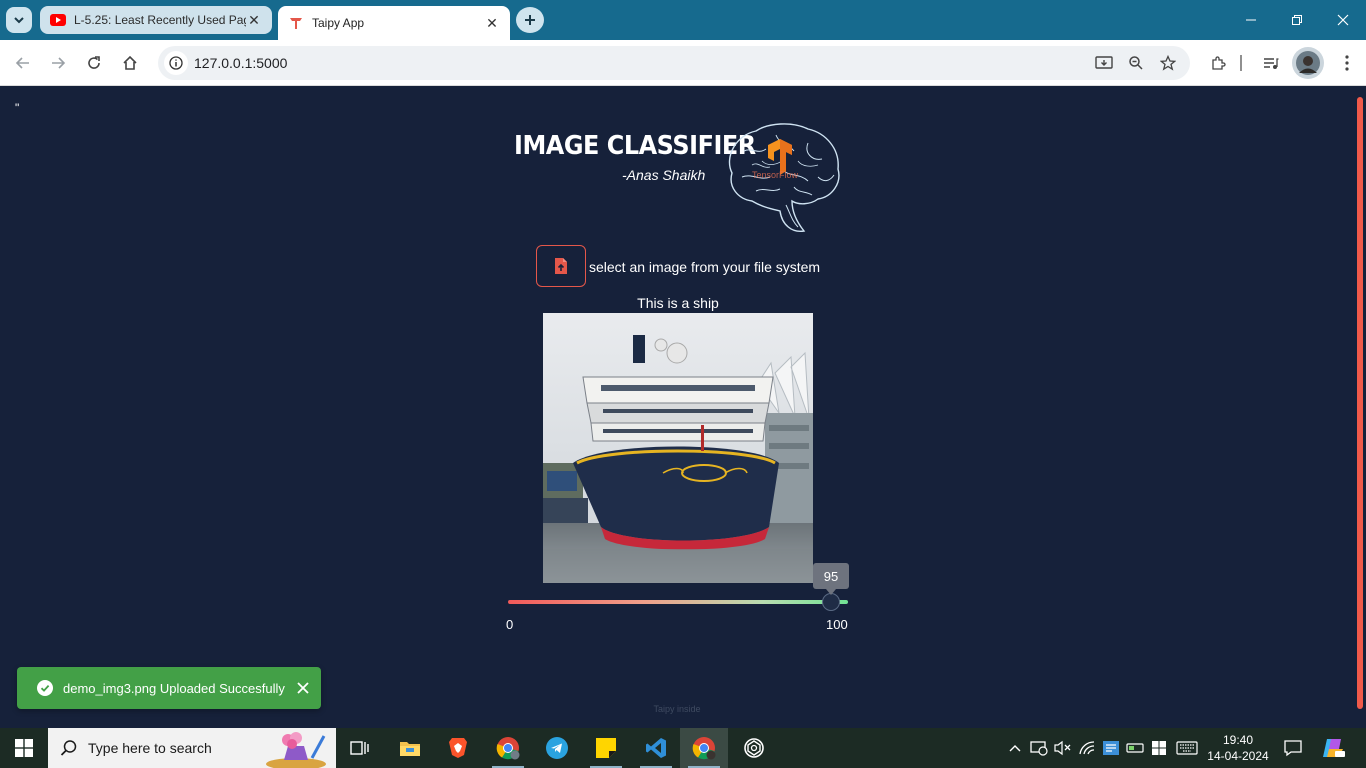 Image resolution: width=1366 pixels, height=768 pixels. I want to click on vscode-icon, so click(656, 748).